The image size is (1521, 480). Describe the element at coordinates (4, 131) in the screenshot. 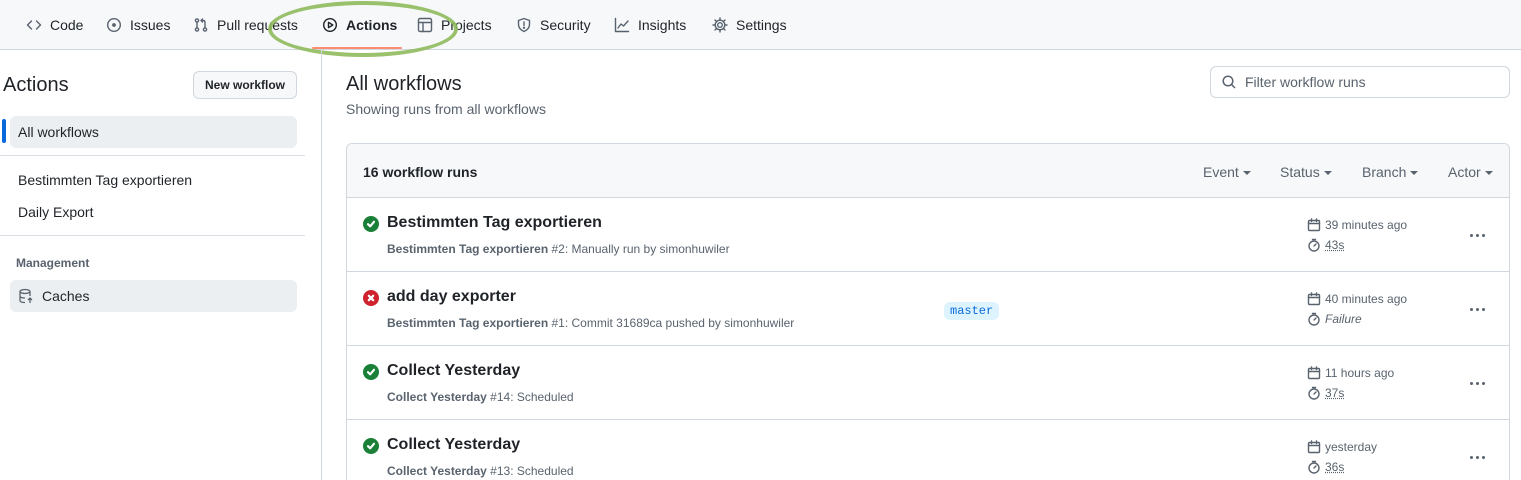

I see `selected-indicator` at that location.